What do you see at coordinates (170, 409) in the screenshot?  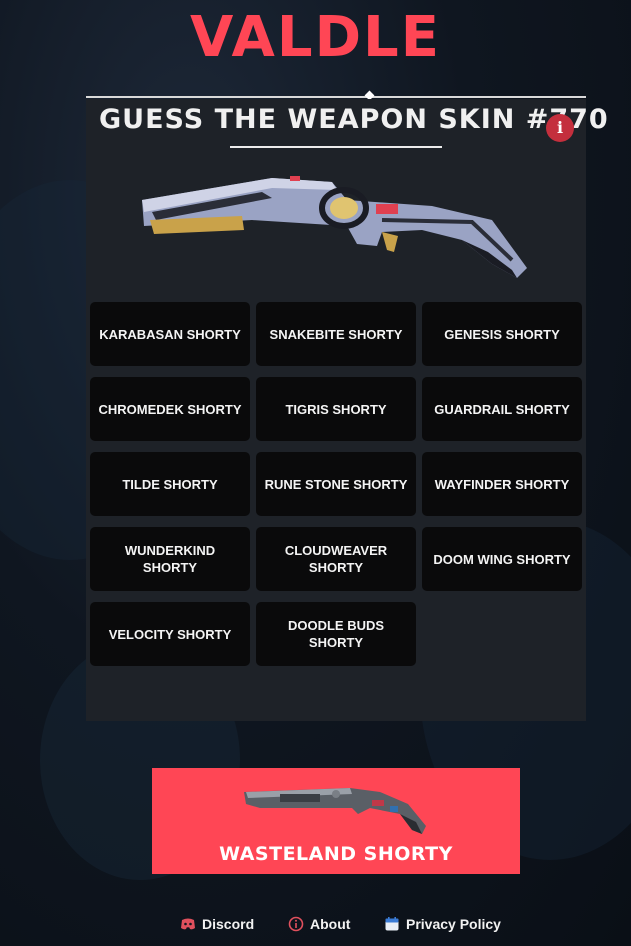 I see `option-button: CHROMEDEK SHORTY` at bounding box center [170, 409].